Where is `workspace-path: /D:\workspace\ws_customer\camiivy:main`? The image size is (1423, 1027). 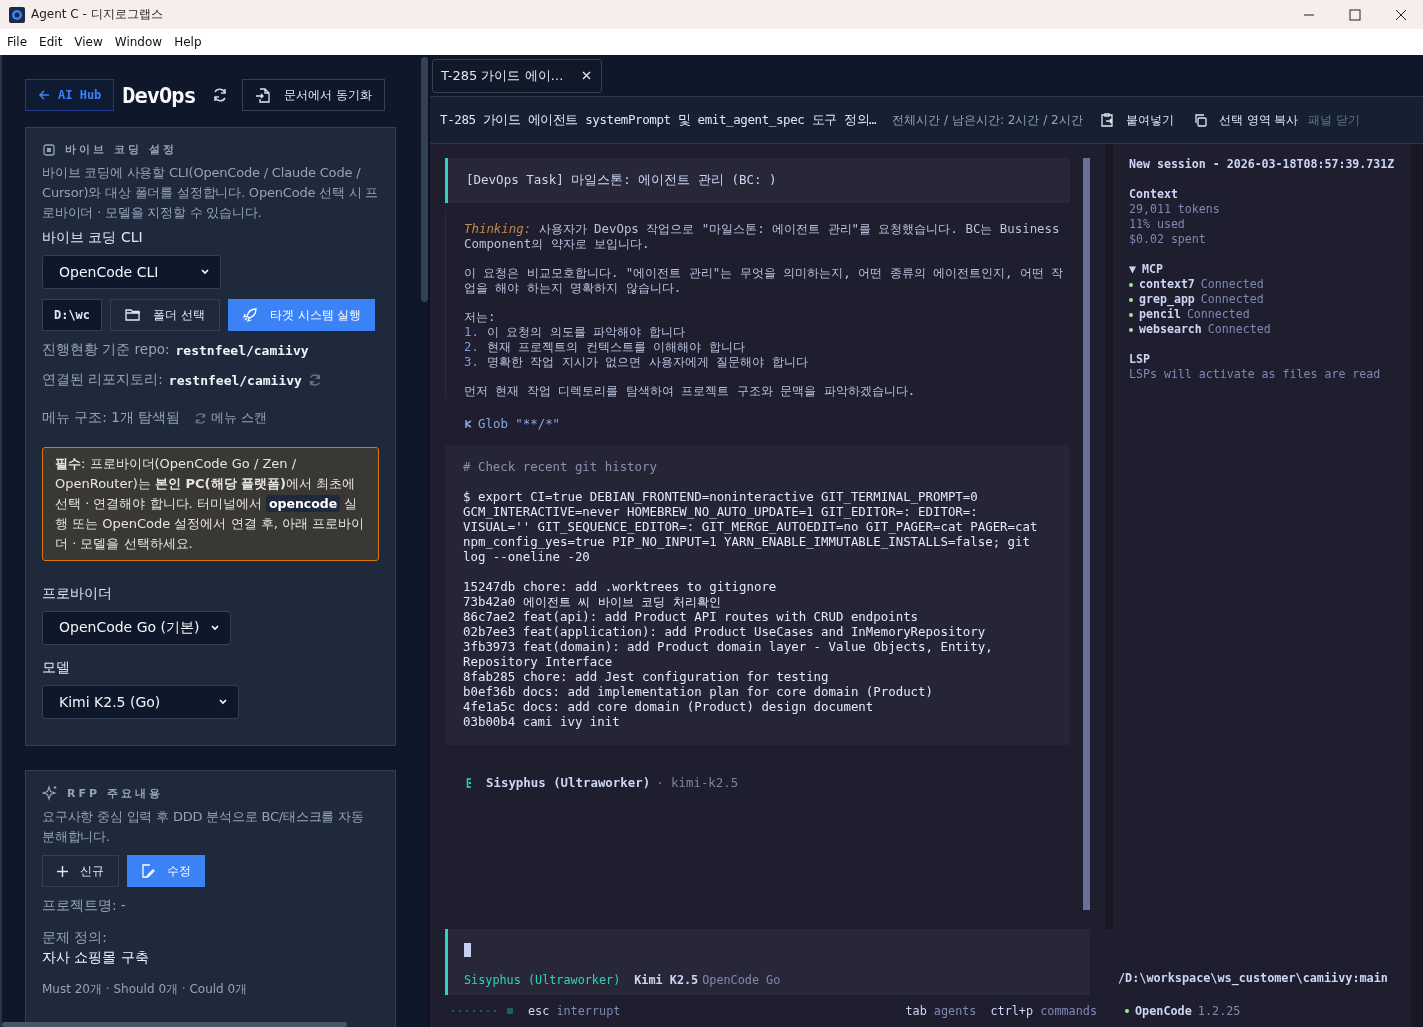
workspace-path: /D:\workspace\ws_customer\camiivy:main is located at coordinates (1253, 979).